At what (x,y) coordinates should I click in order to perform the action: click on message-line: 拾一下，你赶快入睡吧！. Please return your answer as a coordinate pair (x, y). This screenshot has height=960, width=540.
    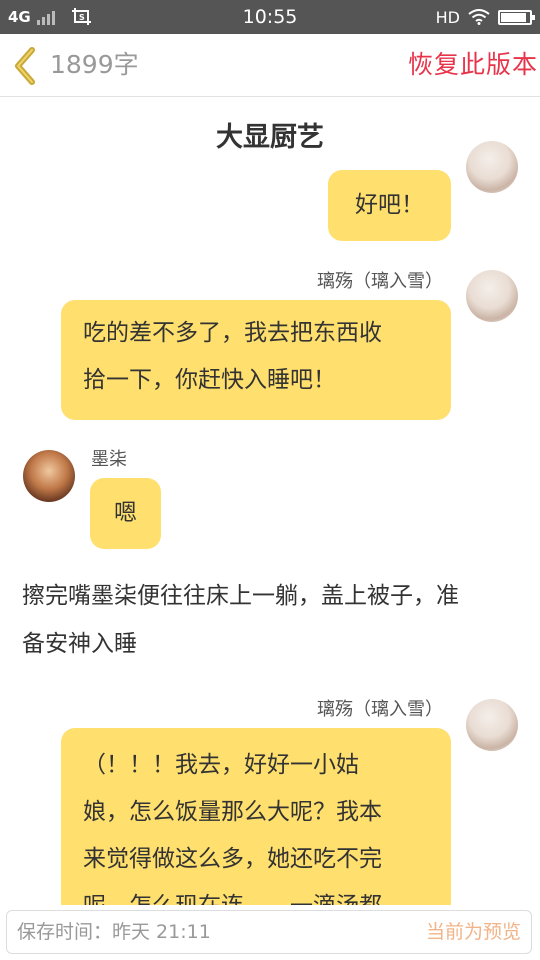
    Looking at the image, I should click on (209, 380).